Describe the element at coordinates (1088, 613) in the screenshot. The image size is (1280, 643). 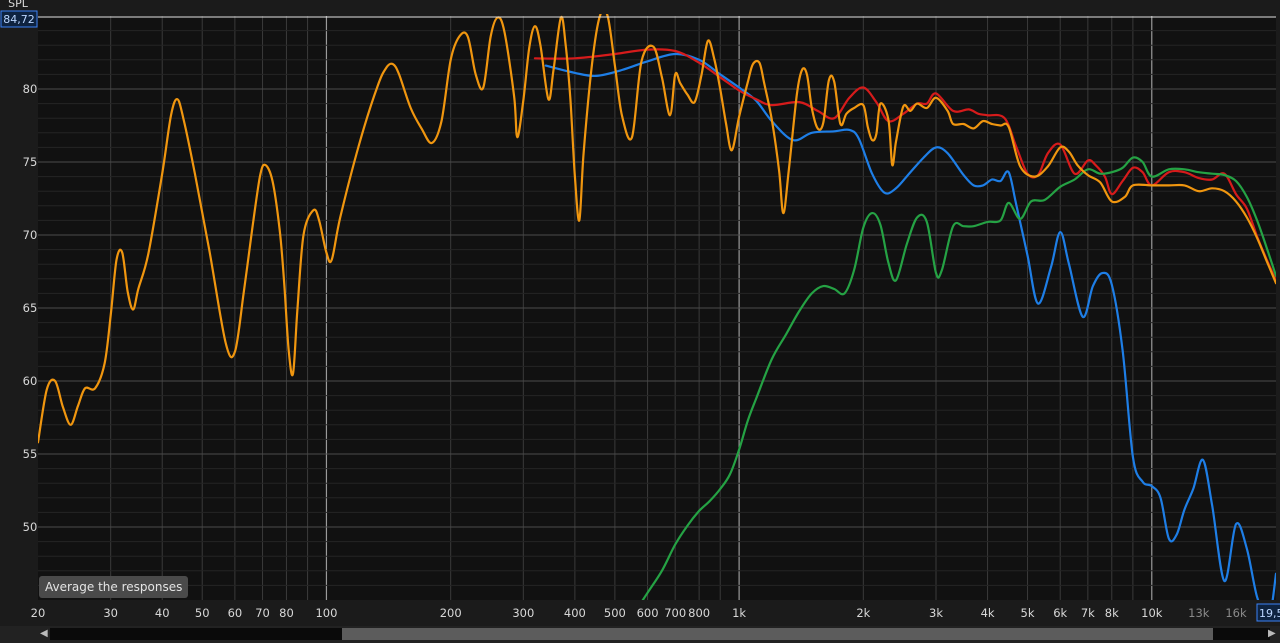
I see `x-tick-label: 7k` at that location.